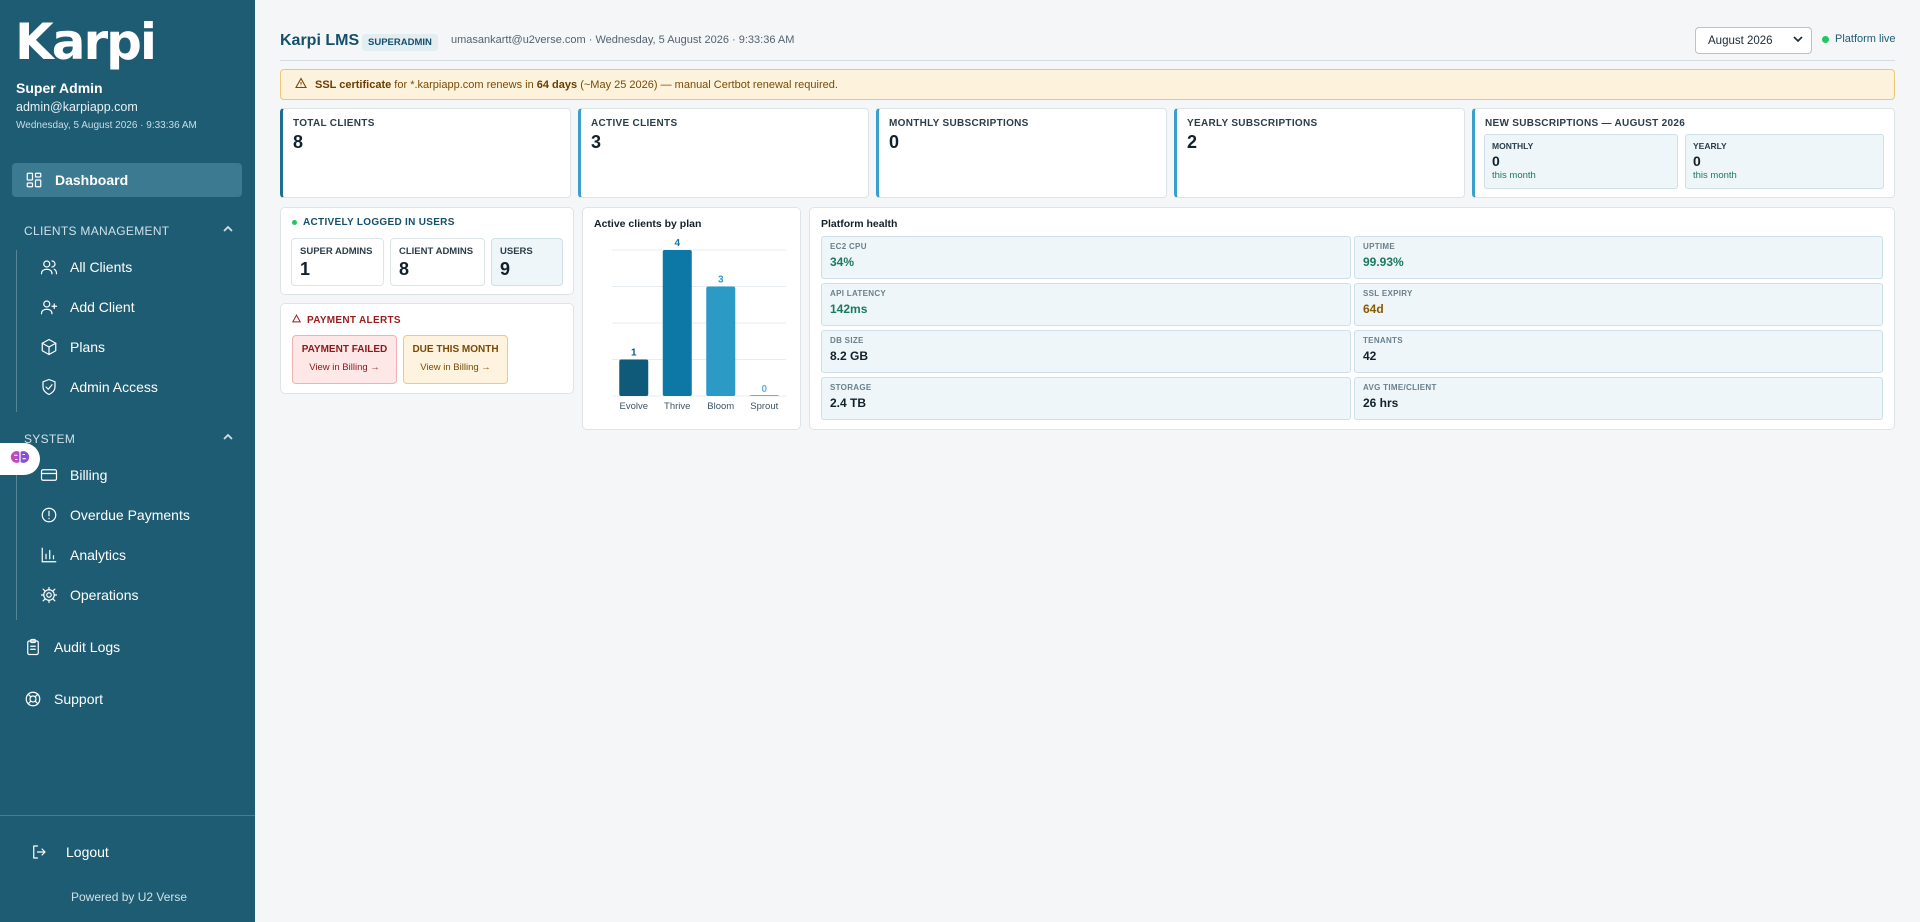 The image size is (1920, 922). I want to click on brain-icon, so click(20, 459).